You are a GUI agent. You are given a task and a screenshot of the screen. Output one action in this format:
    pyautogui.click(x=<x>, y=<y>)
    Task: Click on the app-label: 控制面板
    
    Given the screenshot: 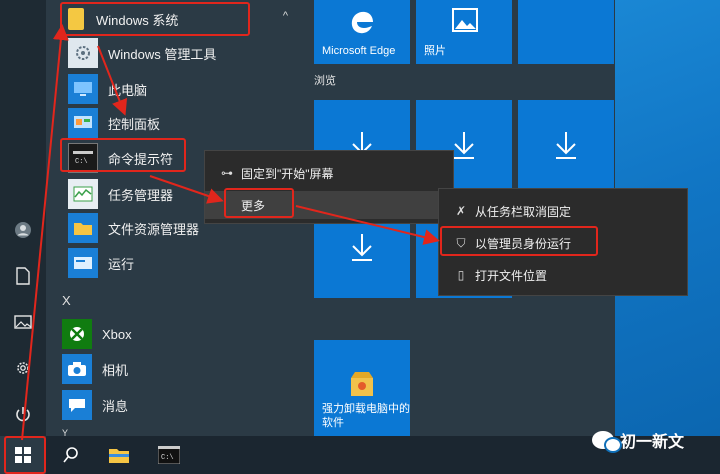 What is the action you would take?
    pyautogui.click(x=134, y=124)
    